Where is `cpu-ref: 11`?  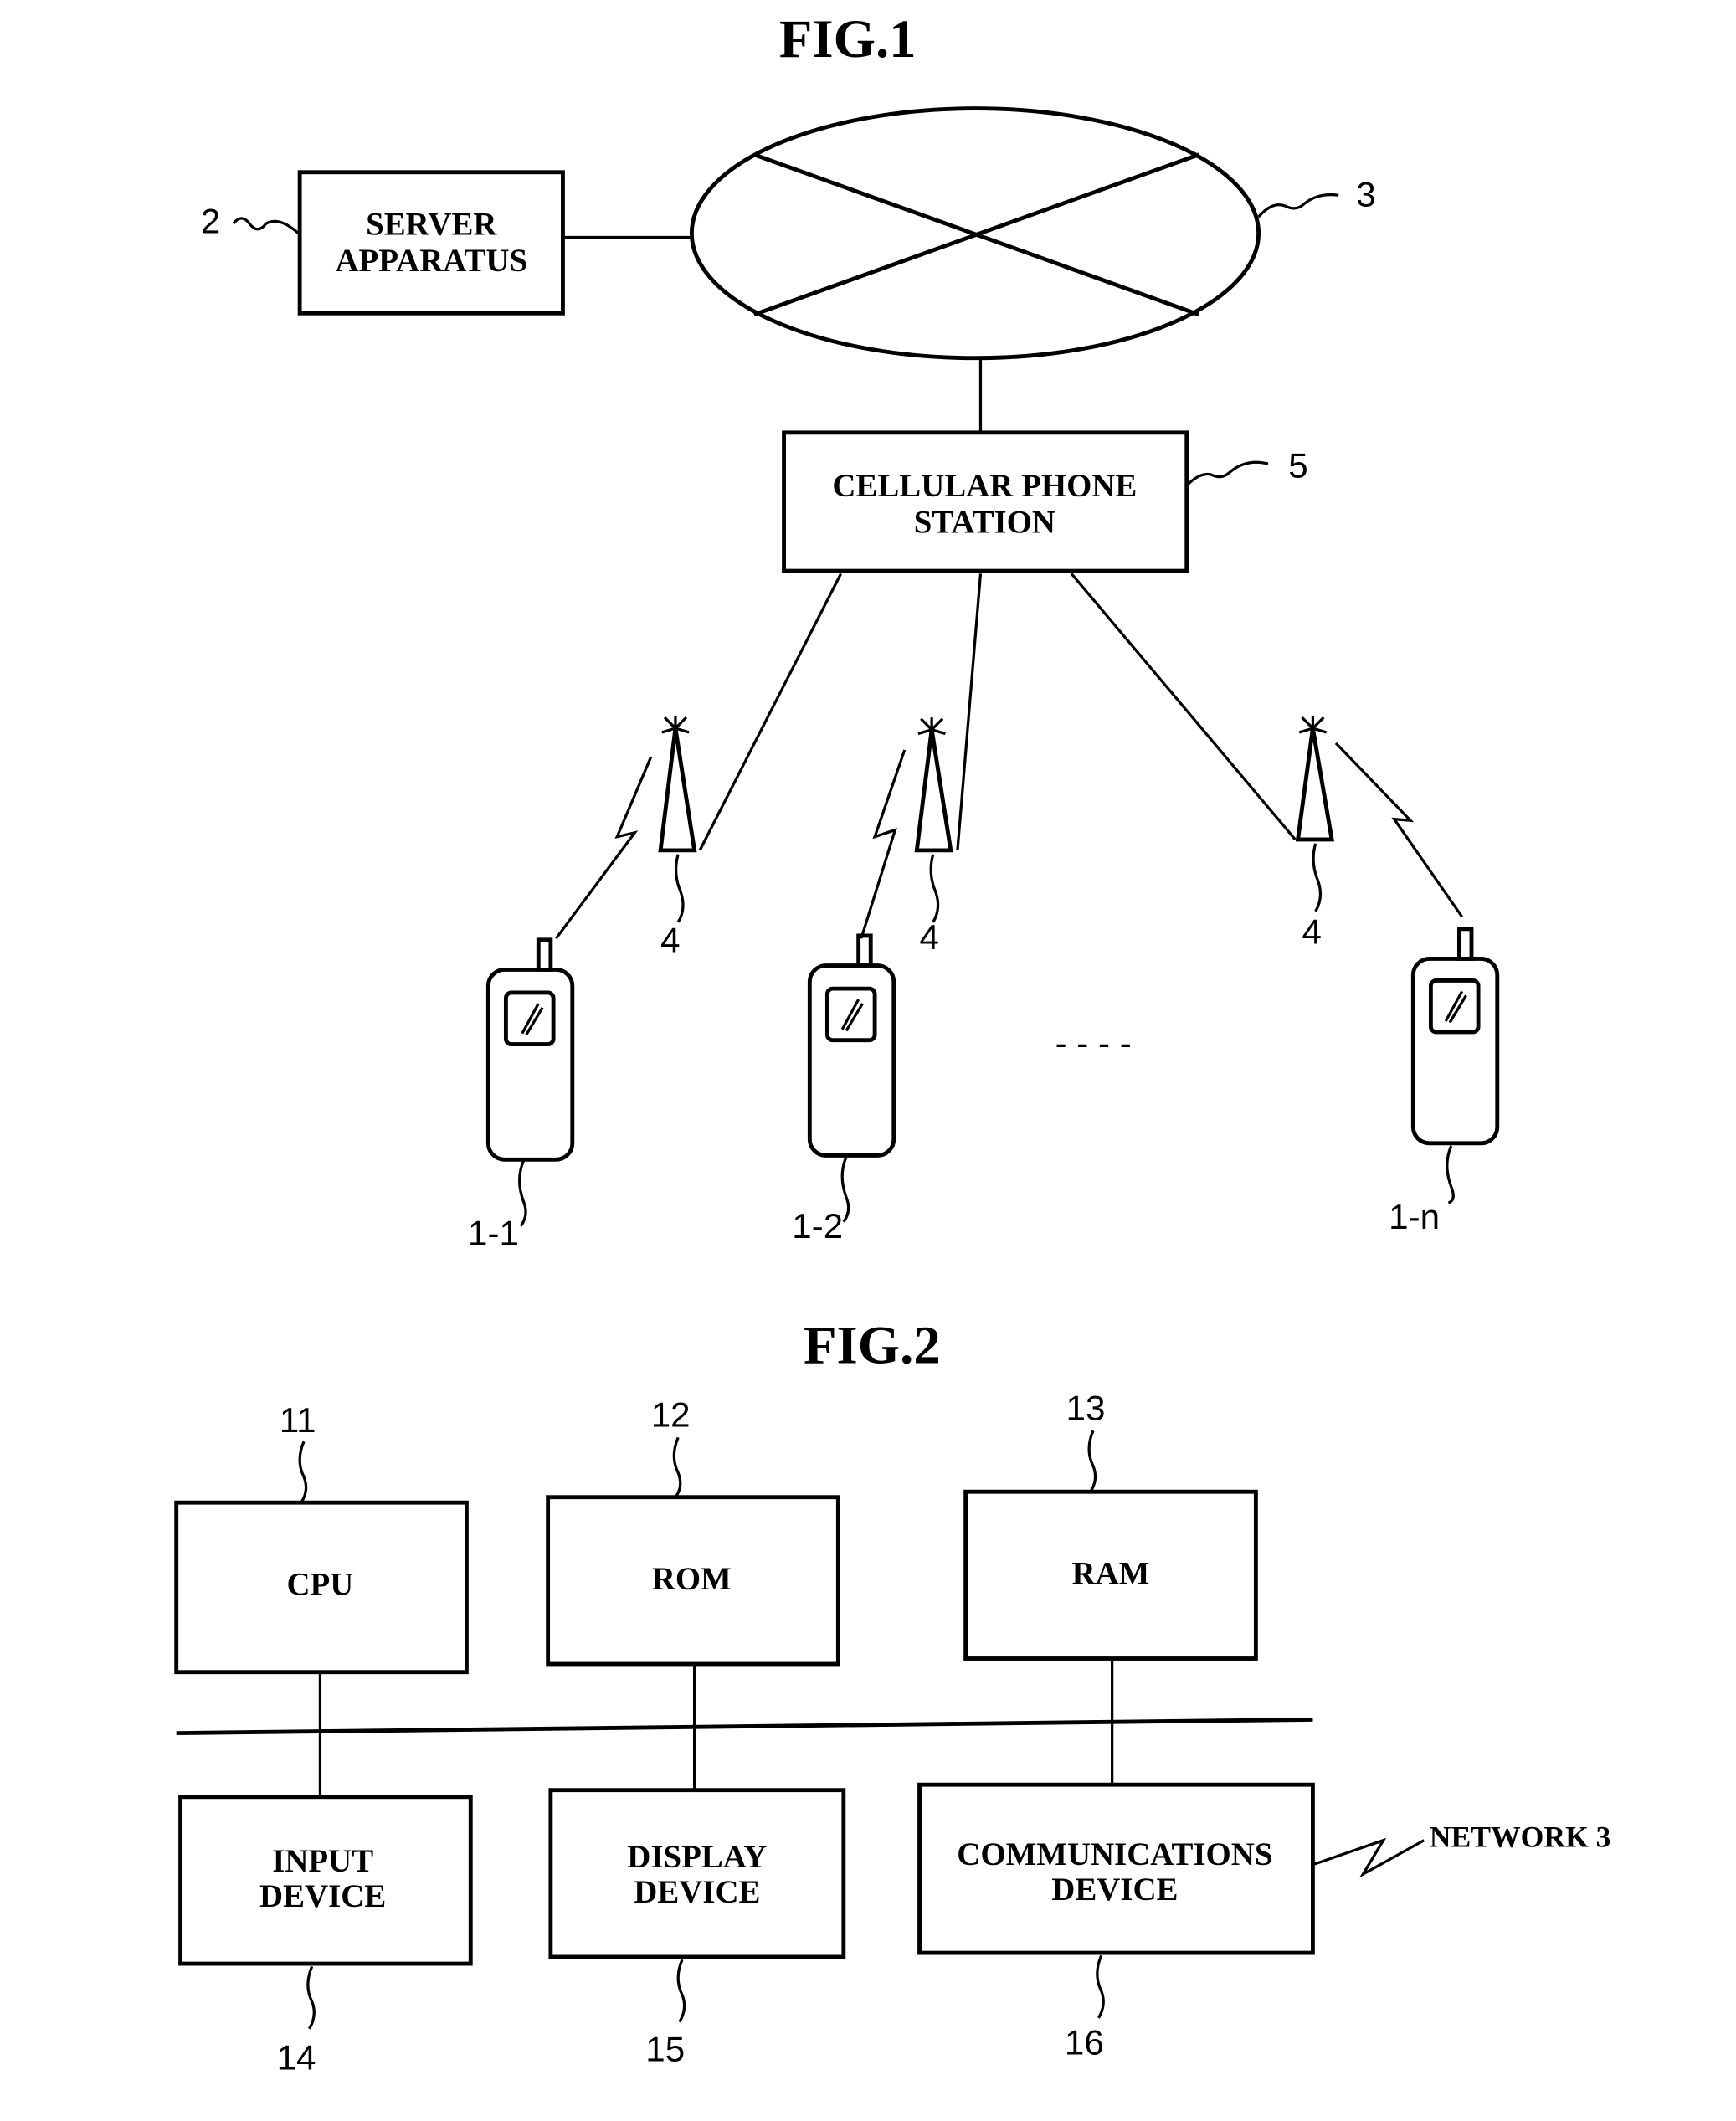 cpu-ref: 11 is located at coordinates (298, 1420).